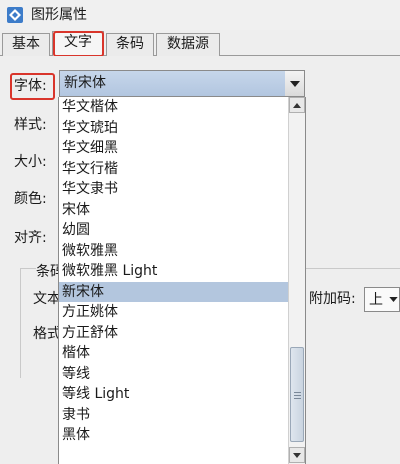 Image resolution: width=400 pixels, height=464 pixels. What do you see at coordinates (30, 125) in the screenshot?
I see `style-label: 样式:` at bounding box center [30, 125].